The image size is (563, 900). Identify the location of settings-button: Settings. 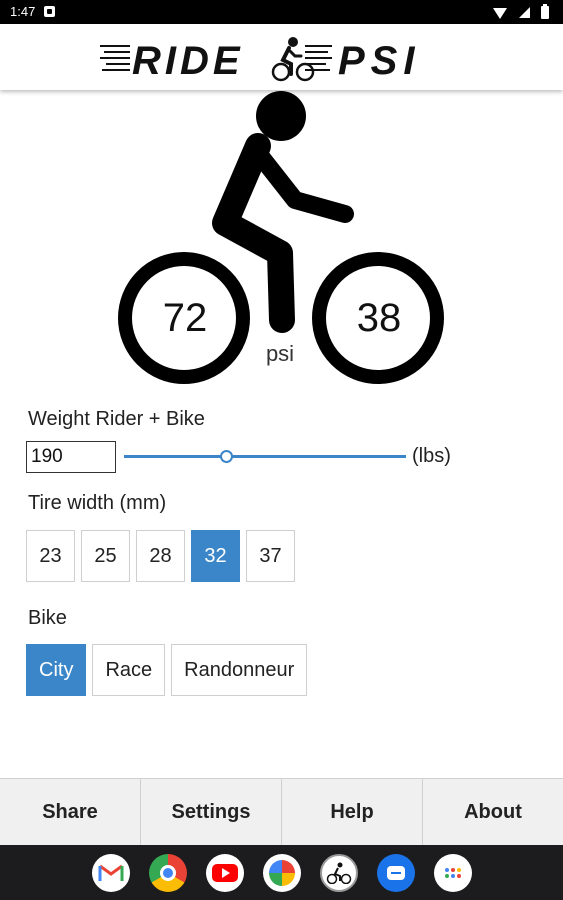
(211, 812).